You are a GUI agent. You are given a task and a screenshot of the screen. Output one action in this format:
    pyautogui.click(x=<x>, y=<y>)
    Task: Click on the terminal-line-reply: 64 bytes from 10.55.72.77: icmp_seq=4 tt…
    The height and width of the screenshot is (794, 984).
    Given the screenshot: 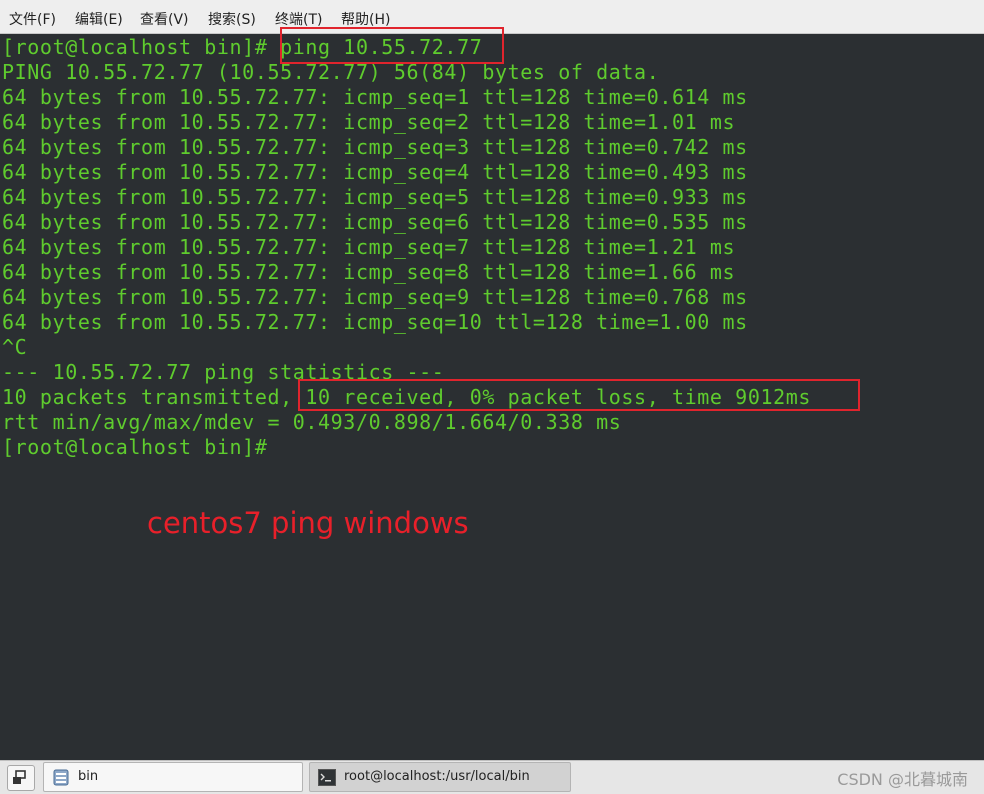 What is the action you would take?
    pyautogui.click(x=375, y=172)
    